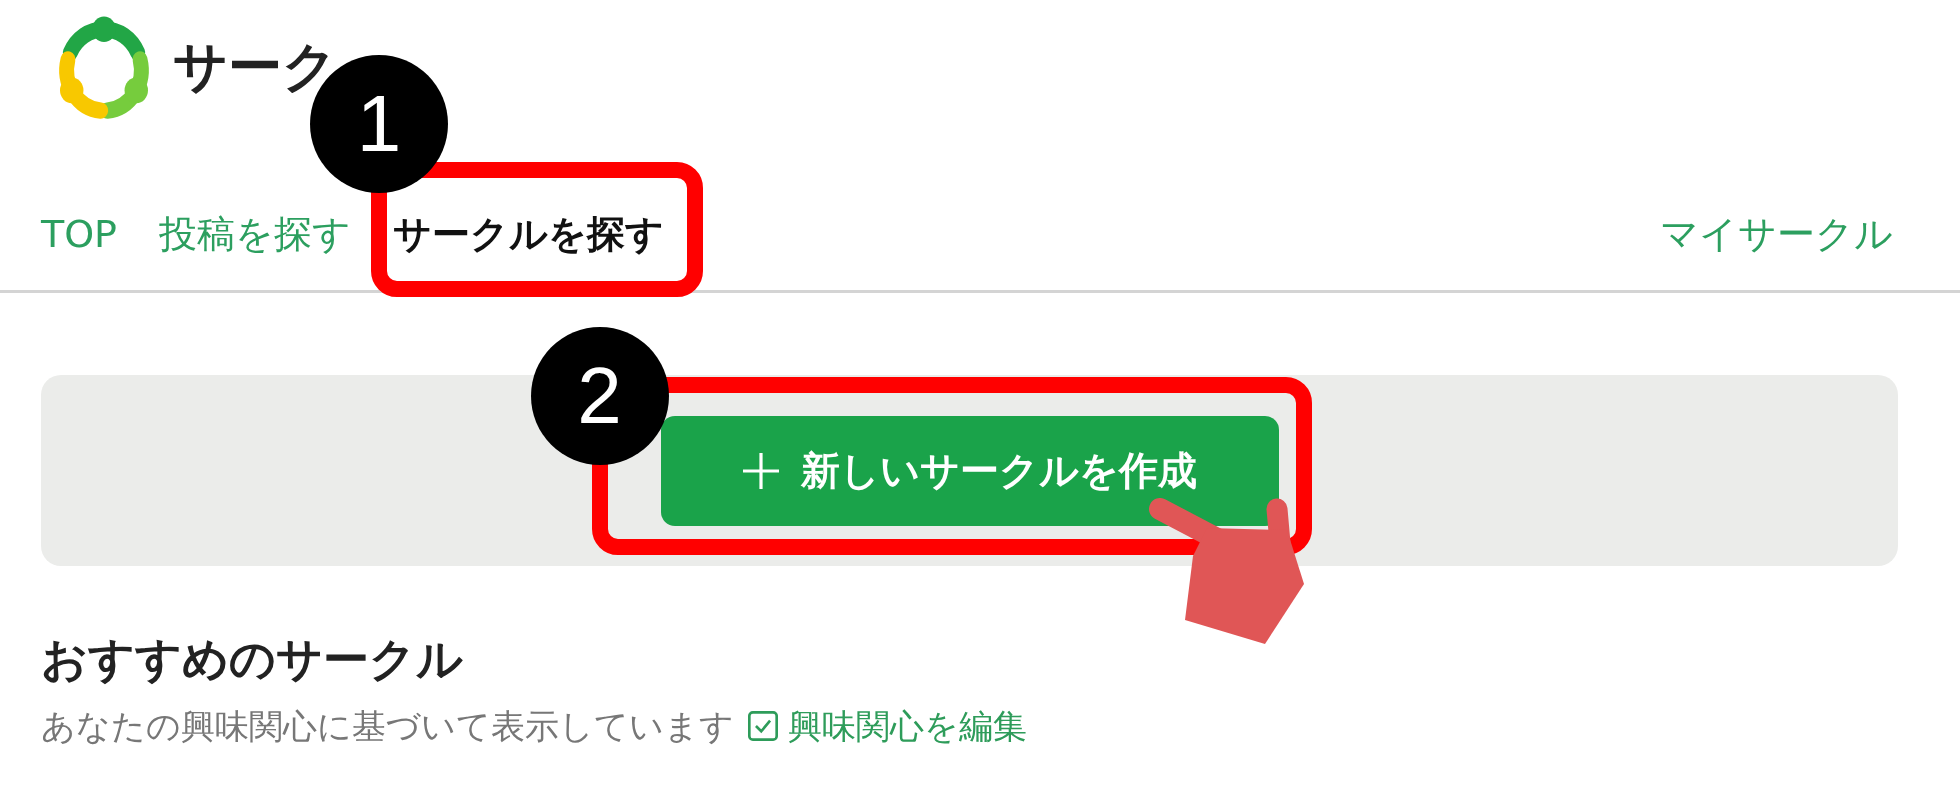 Image resolution: width=1960 pixels, height=797 pixels. Describe the element at coordinates (1226, 570) in the screenshot. I see `hand-pointer-icon` at that location.